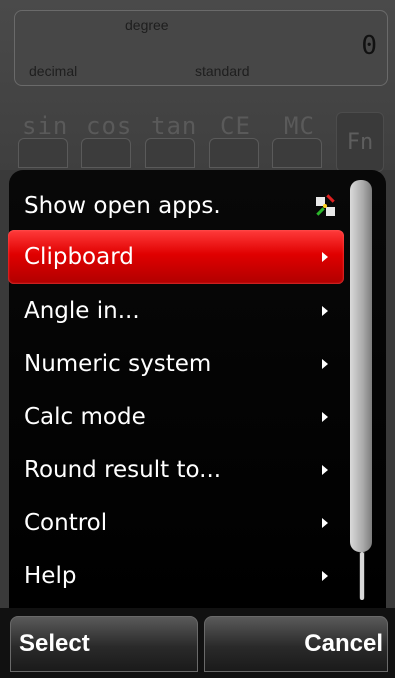 This screenshot has width=395, height=678. What do you see at coordinates (361, 366) in the screenshot?
I see `menu-scrollbar-thumb` at bounding box center [361, 366].